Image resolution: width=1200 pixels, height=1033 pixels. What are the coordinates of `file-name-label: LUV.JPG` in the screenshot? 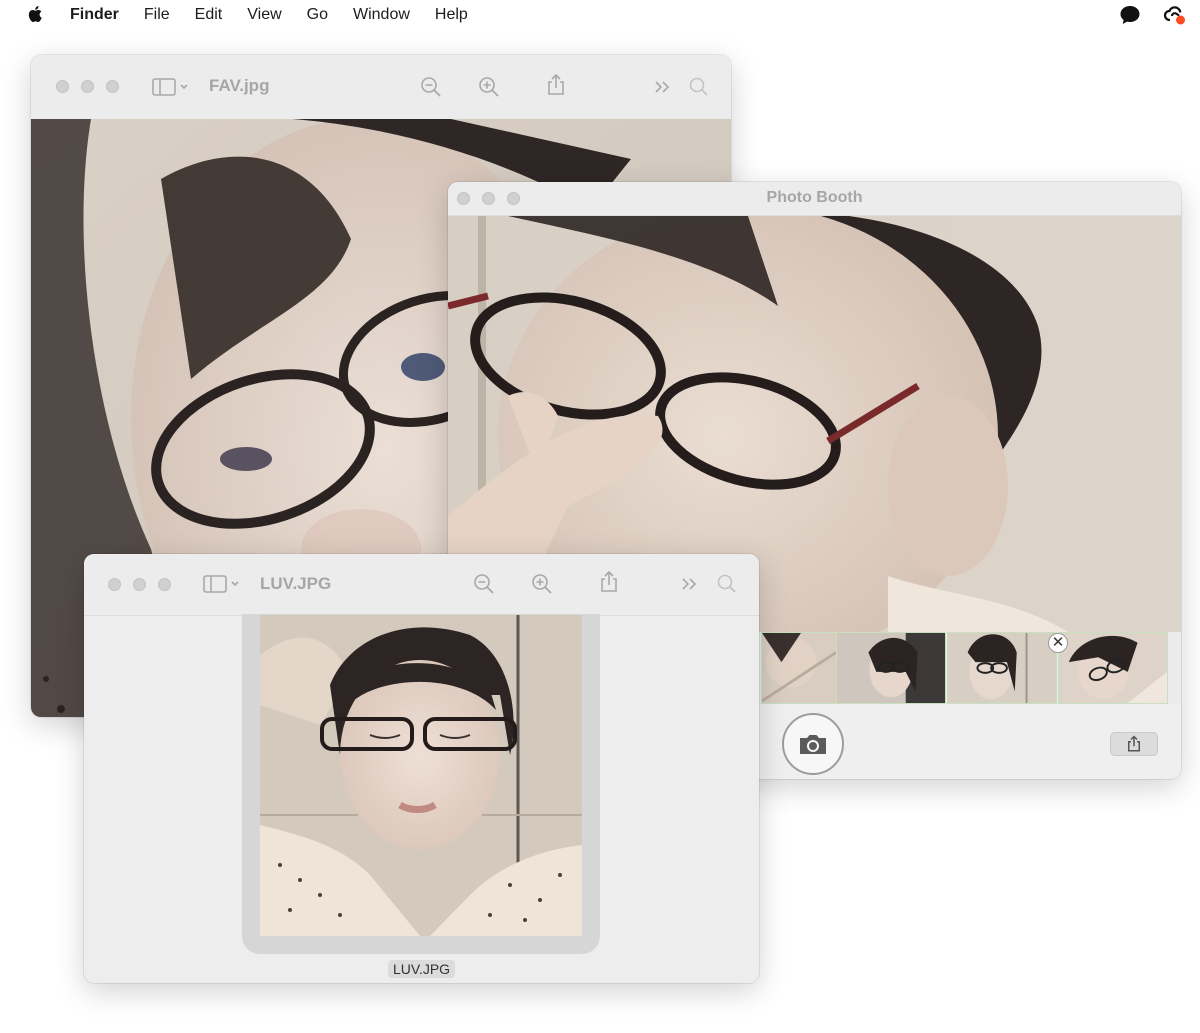 It's located at (422, 969).